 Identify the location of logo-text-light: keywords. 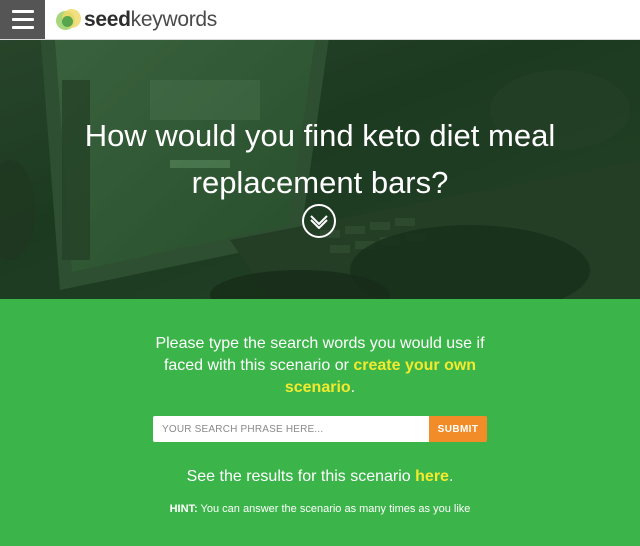
(174, 19).